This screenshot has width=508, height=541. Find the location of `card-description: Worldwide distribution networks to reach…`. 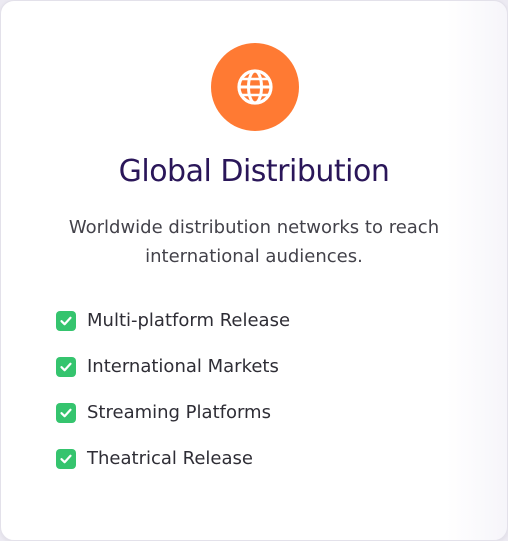

card-description: Worldwide distribution networks to reach… is located at coordinates (254, 242).